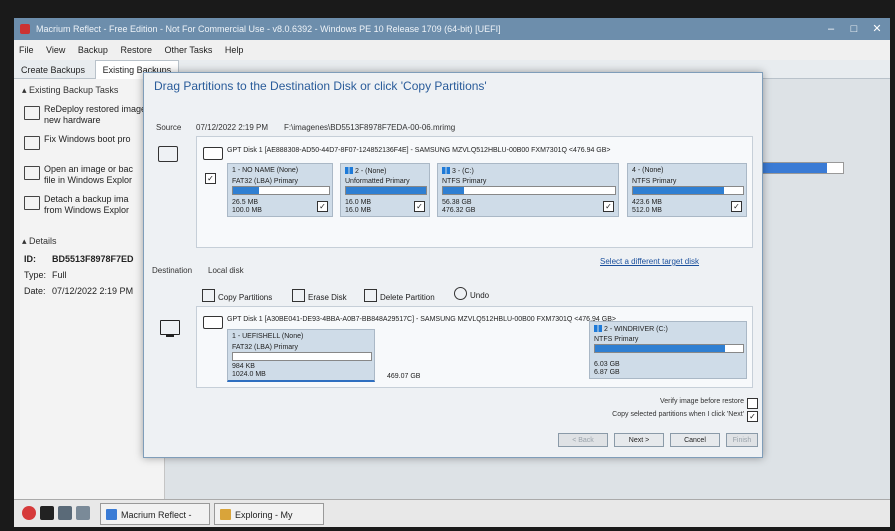 The width and height of the screenshot is (895, 531). What do you see at coordinates (460, 293) in the screenshot?
I see `undo-icon` at bounding box center [460, 293].